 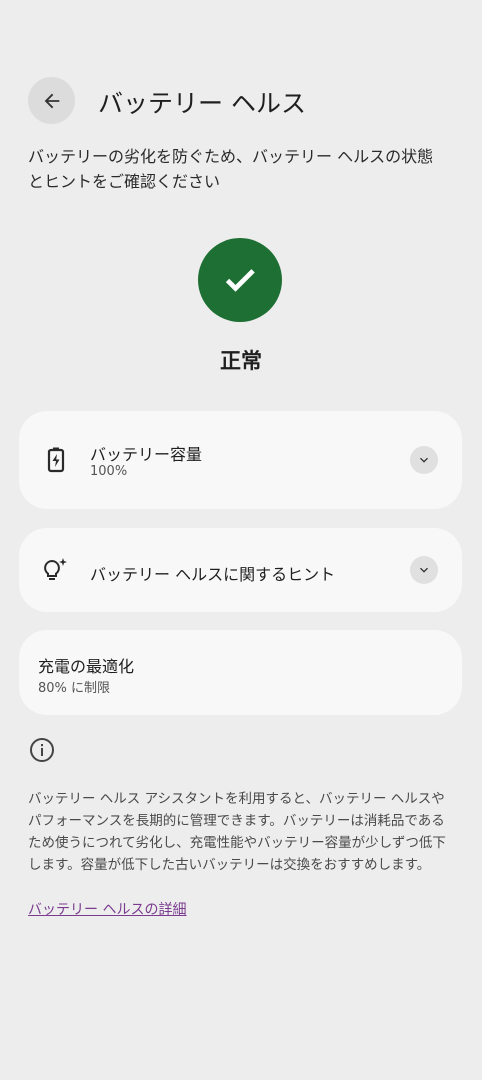 I want to click on battery-capacity-title: バッテリー容量, so click(x=146, y=454).